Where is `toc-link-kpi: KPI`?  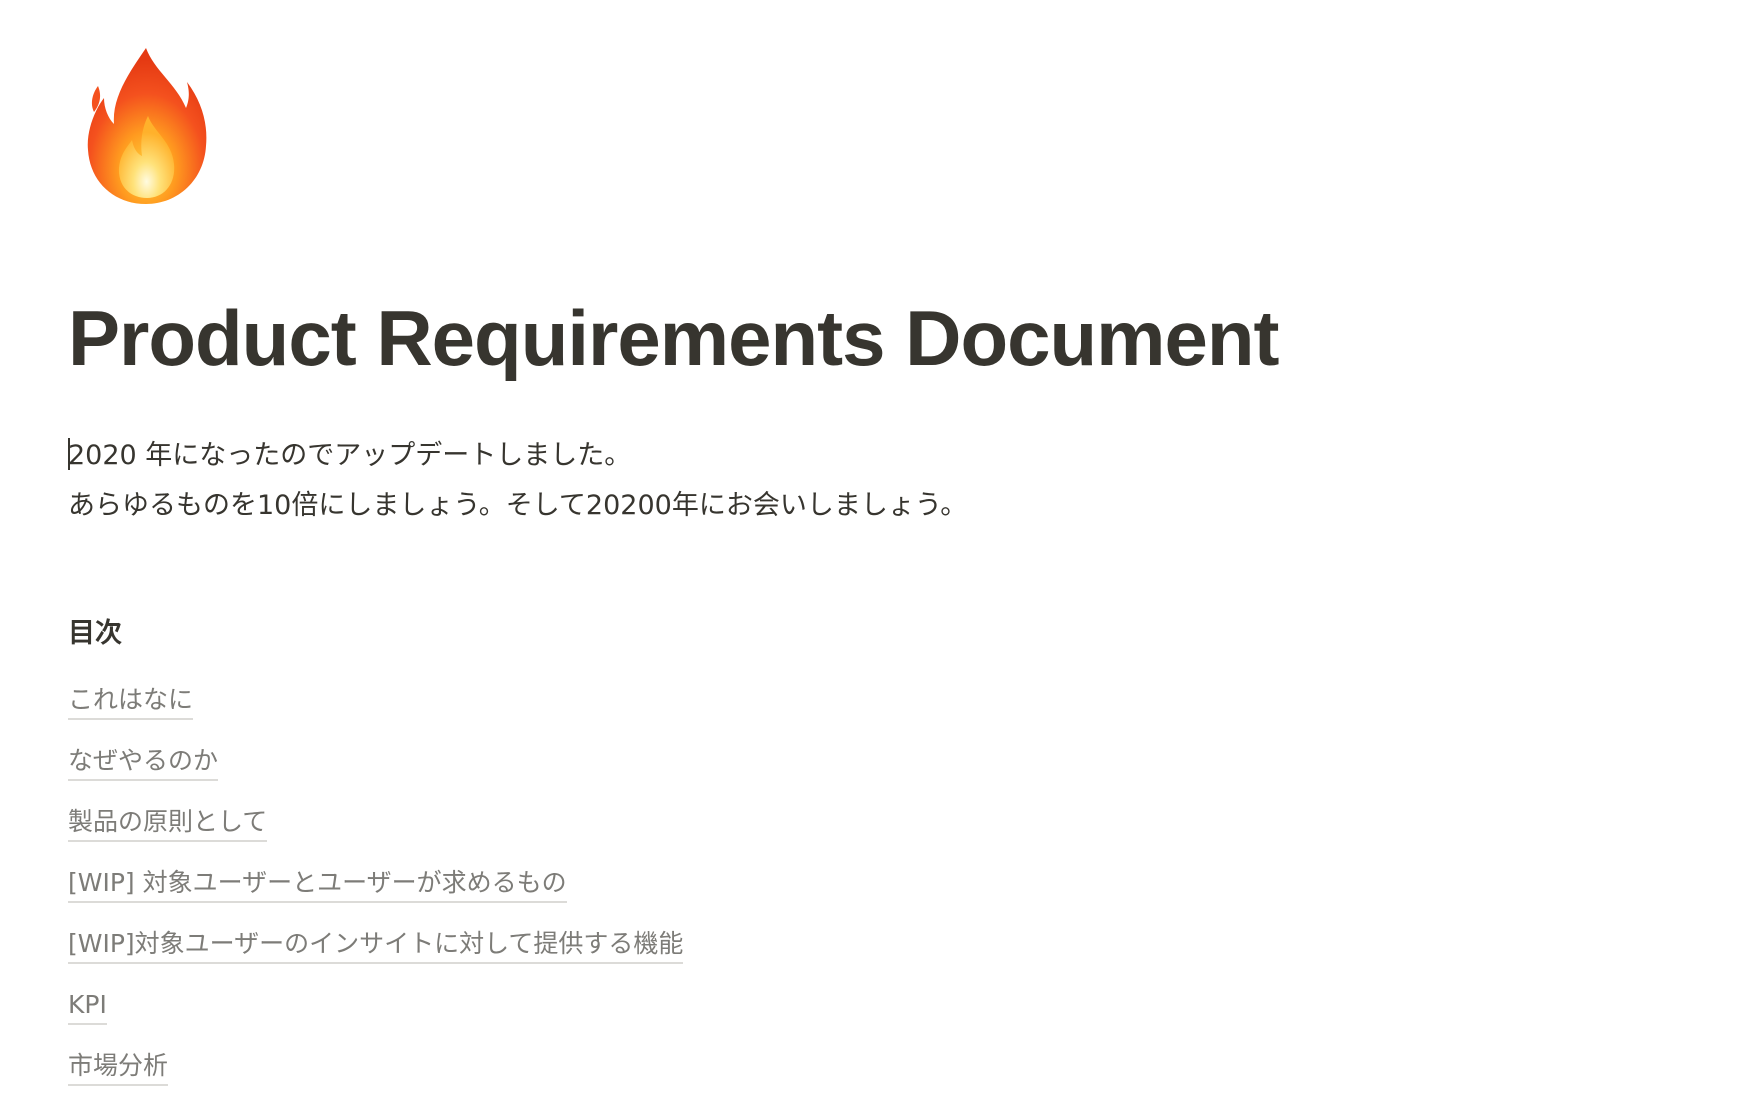 toc-link-kpi: KPI is located at coordinates (87, 1006).